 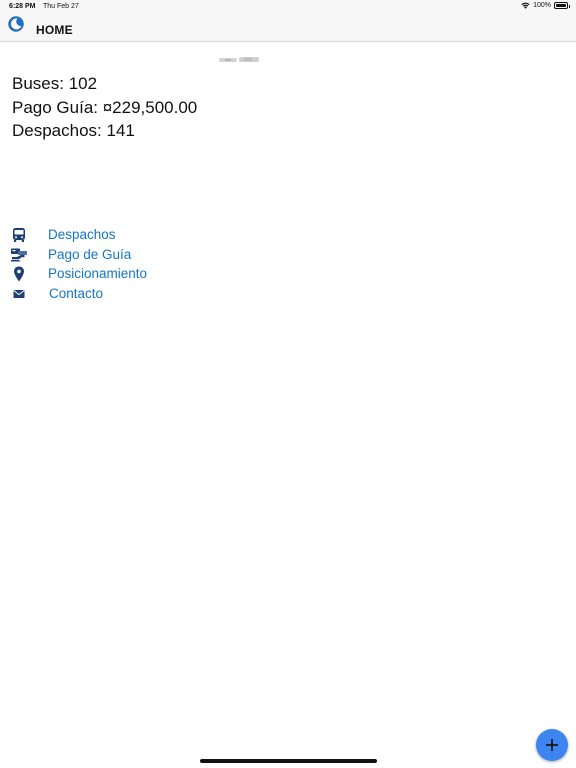 I want to click on despachos-count: Despachos: 141, so click(x=73, y=130).